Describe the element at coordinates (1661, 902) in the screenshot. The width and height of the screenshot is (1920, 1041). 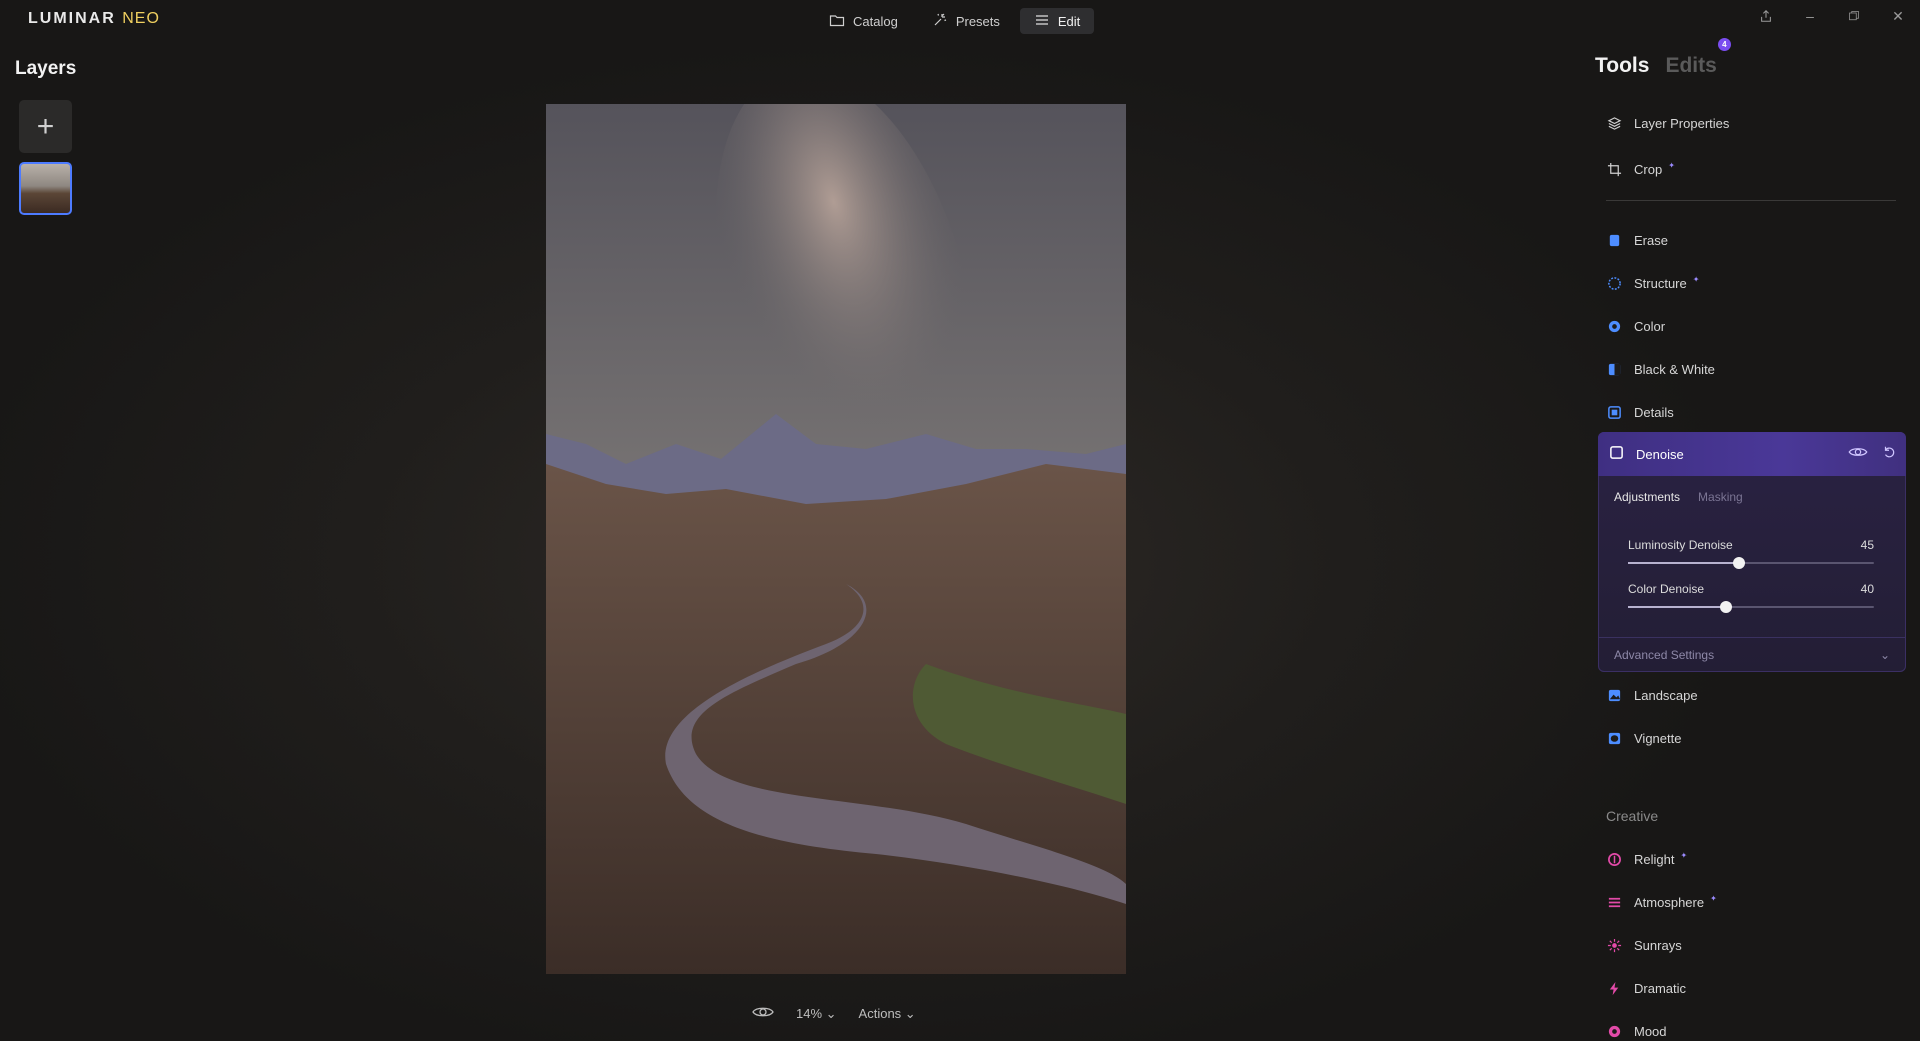
I see `tool-atmosphere: Atmosphere ✦` at that location.